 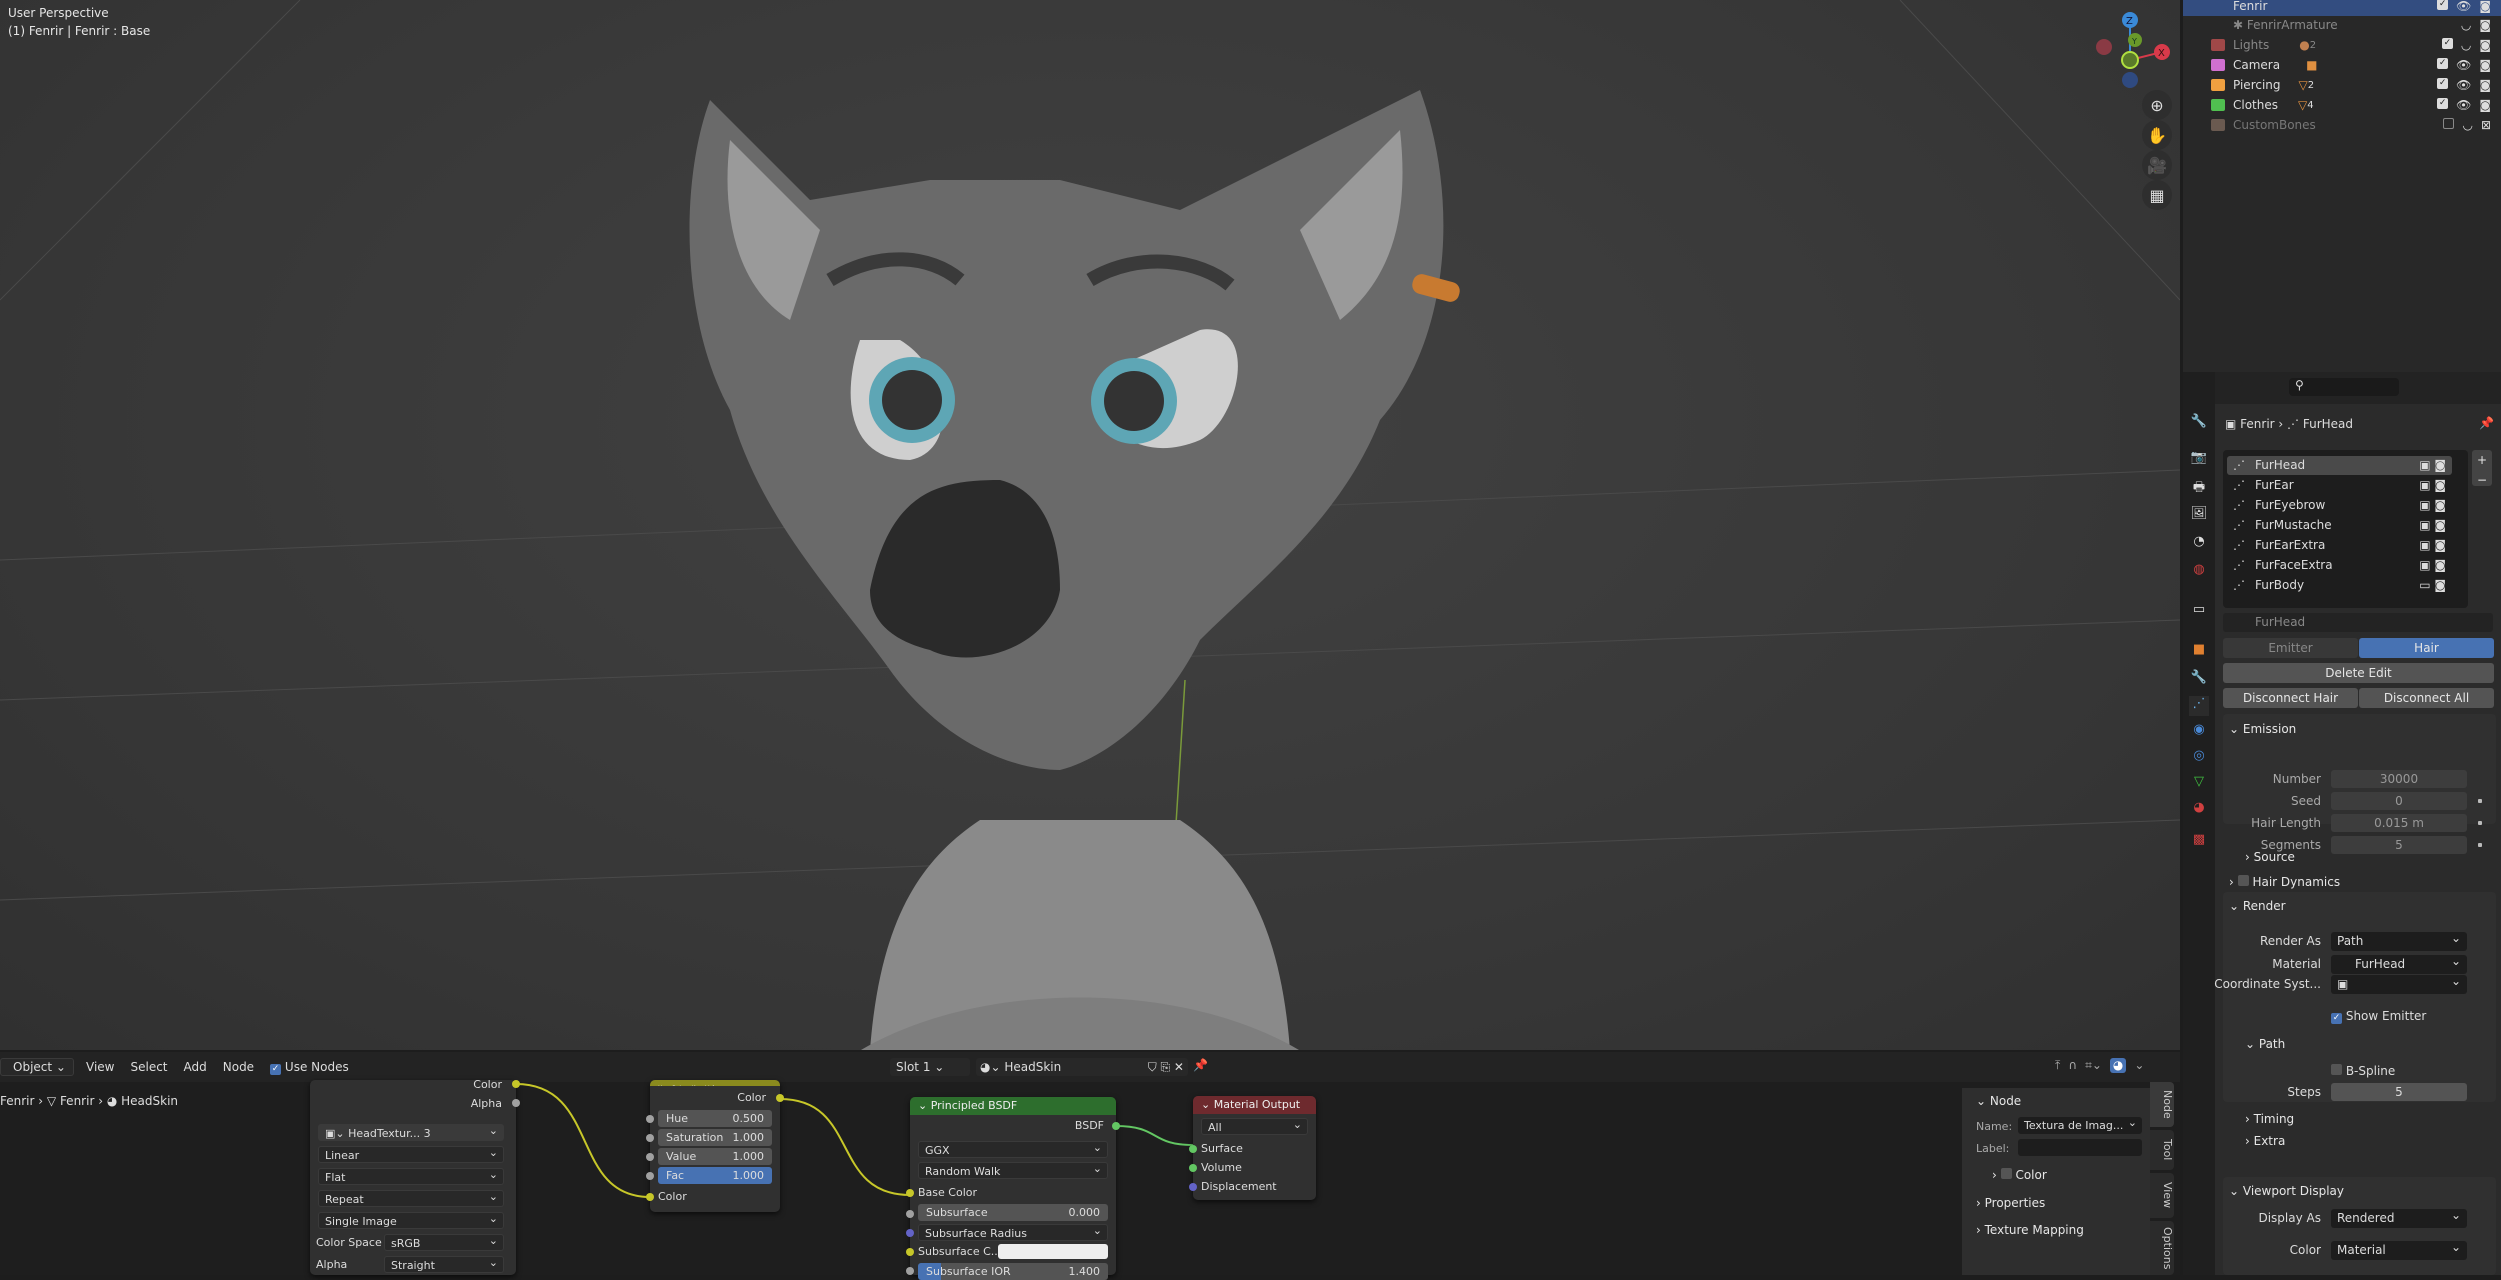 What do you see at coordinates (2342, 85) in the screenshot?
I see `outliner-item-piercing: Piercing ▽ 2 ✓ 👁 ◙` at bounding box center [2342, 85].